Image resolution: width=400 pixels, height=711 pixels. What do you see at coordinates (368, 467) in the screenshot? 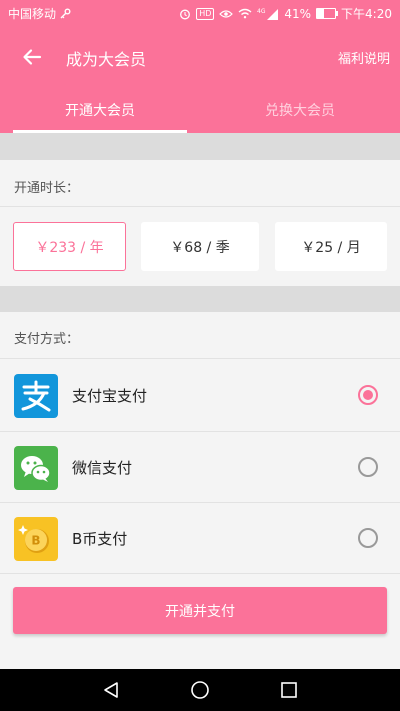
I see `radio-wechat` at bounding box center [368, 467].